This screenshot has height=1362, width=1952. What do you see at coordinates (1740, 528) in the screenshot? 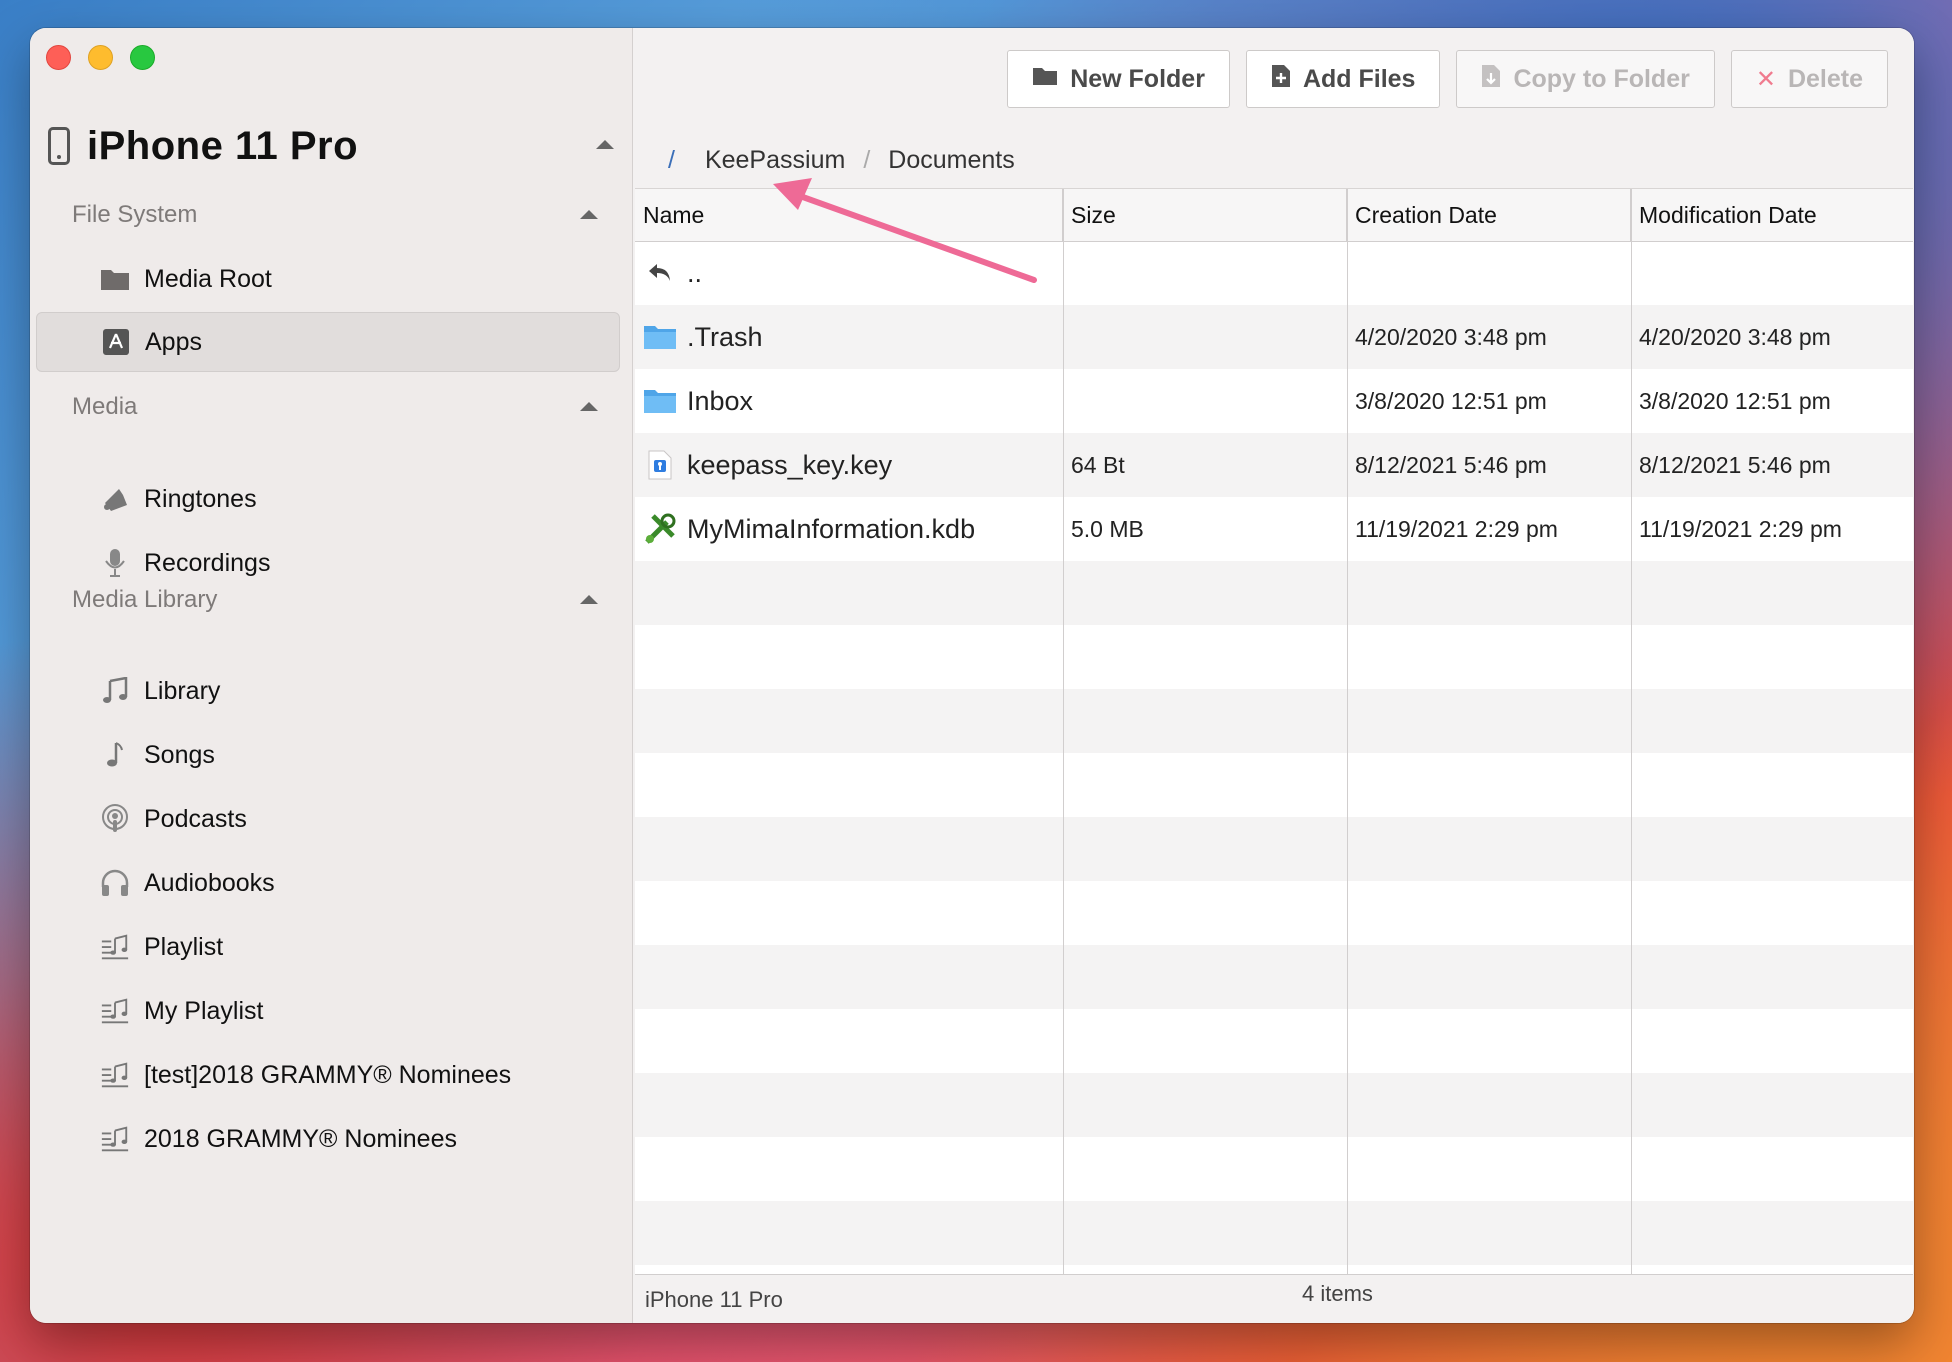
I see `cell-modification-date: 11/19/2021 2:29 pm` at bounding box center [1740, 528].